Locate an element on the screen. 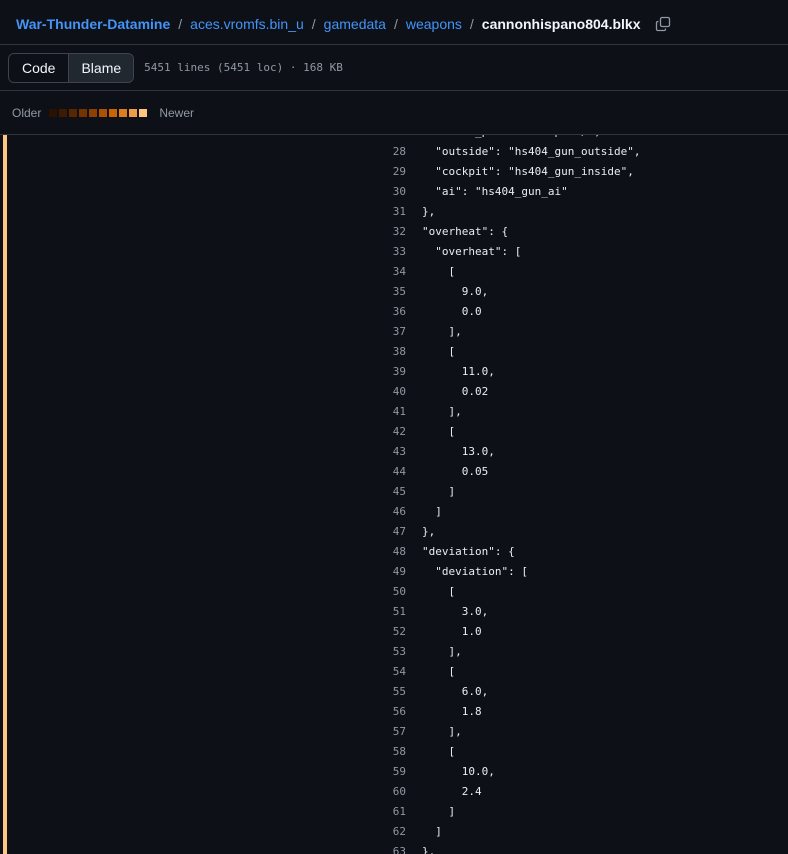  line-number: 31 is located at coordinates (203, 211).